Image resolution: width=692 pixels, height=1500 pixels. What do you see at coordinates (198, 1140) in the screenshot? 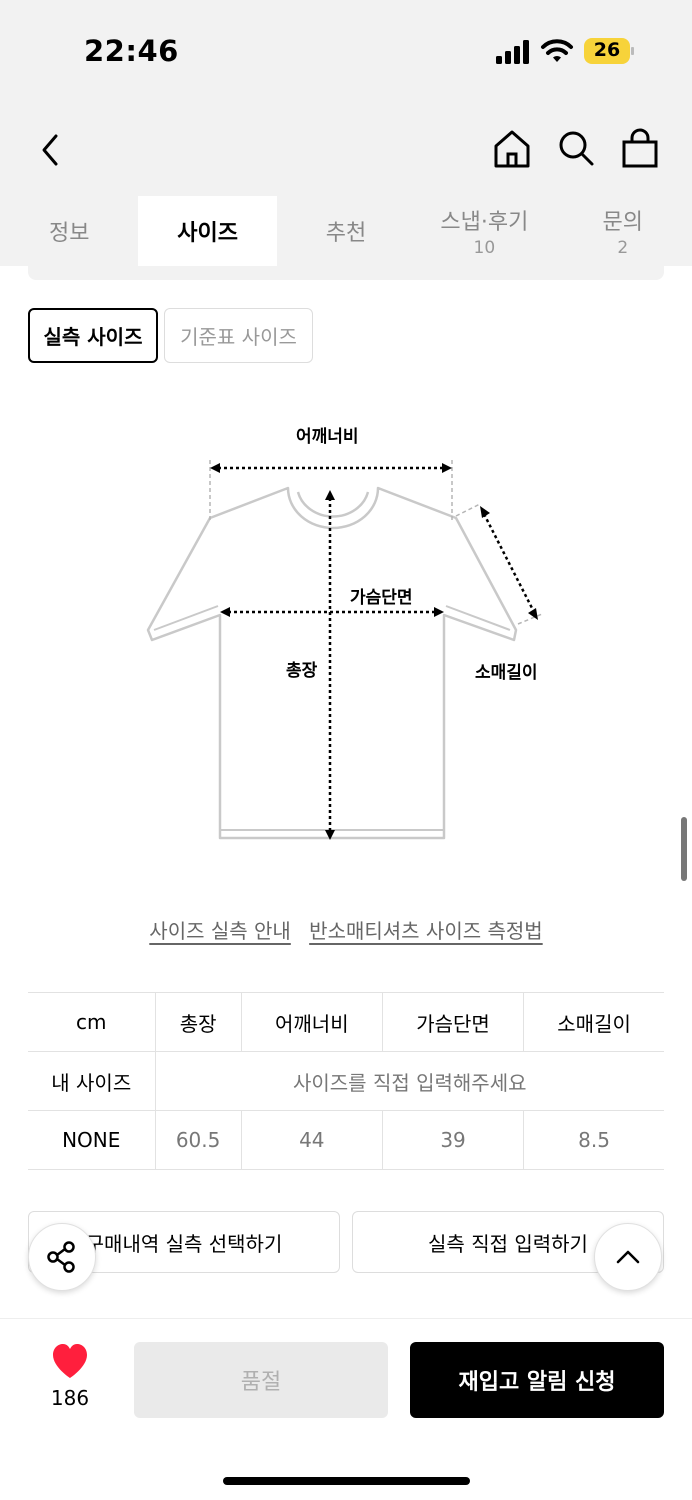
I see `table-cell: 60.5` at bounding box center [198, 1140].